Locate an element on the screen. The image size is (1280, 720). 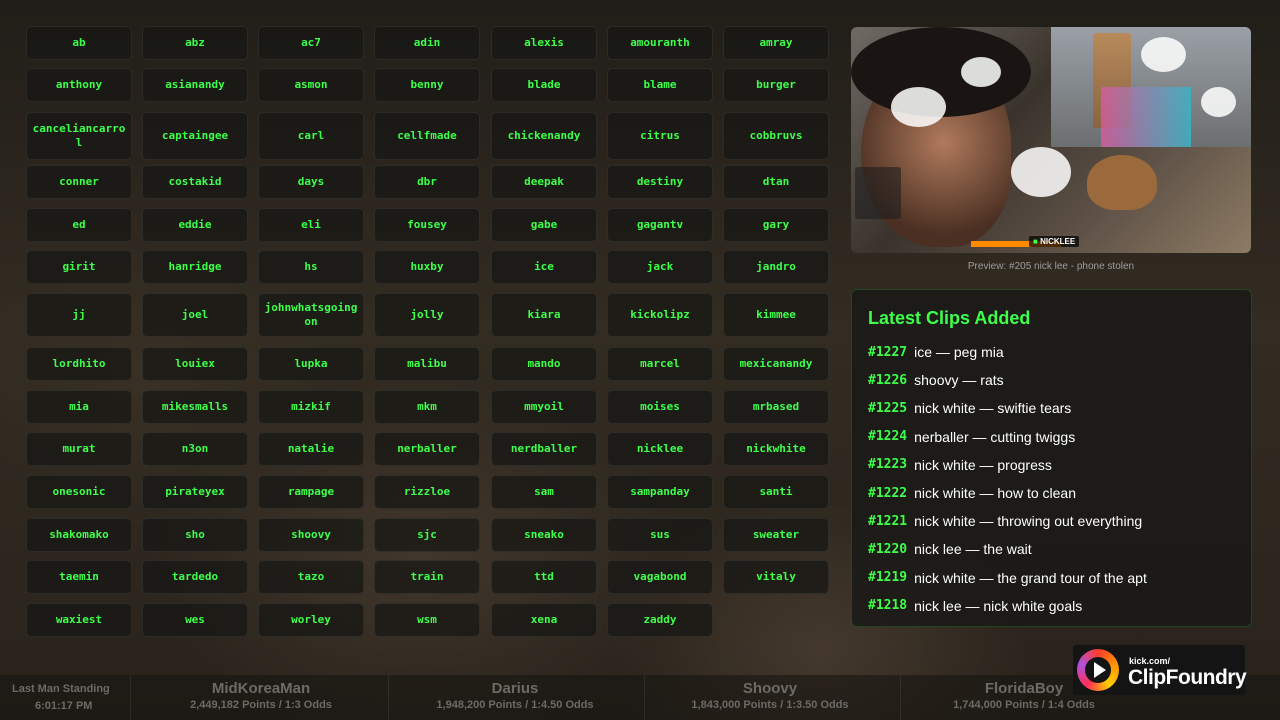
streamer-button: carl is located at coordinates (311, 136).